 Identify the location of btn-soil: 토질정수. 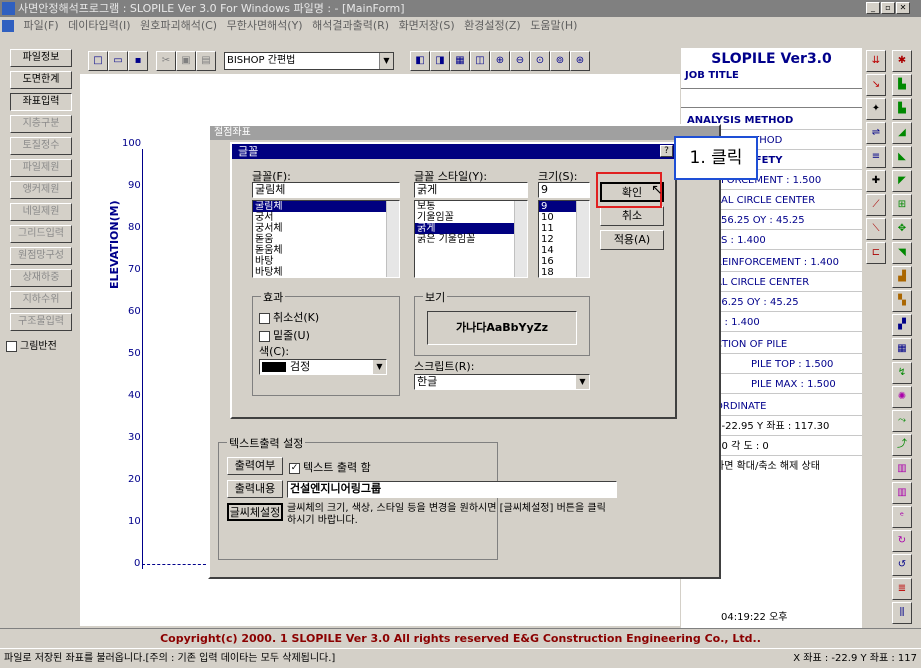
(41, 146).